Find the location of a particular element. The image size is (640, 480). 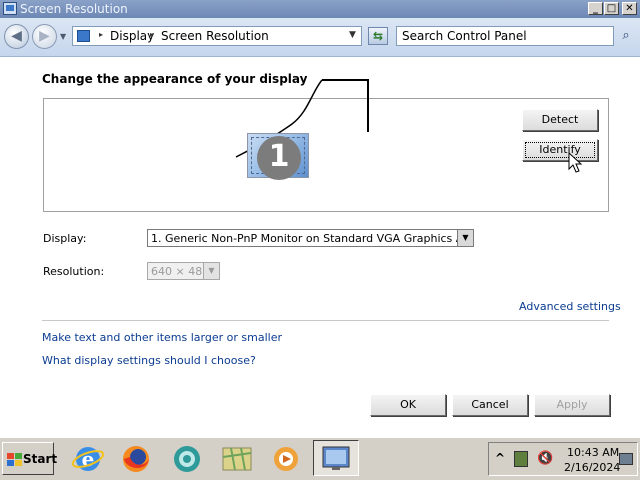

divider is located at coordinates (325, 320).